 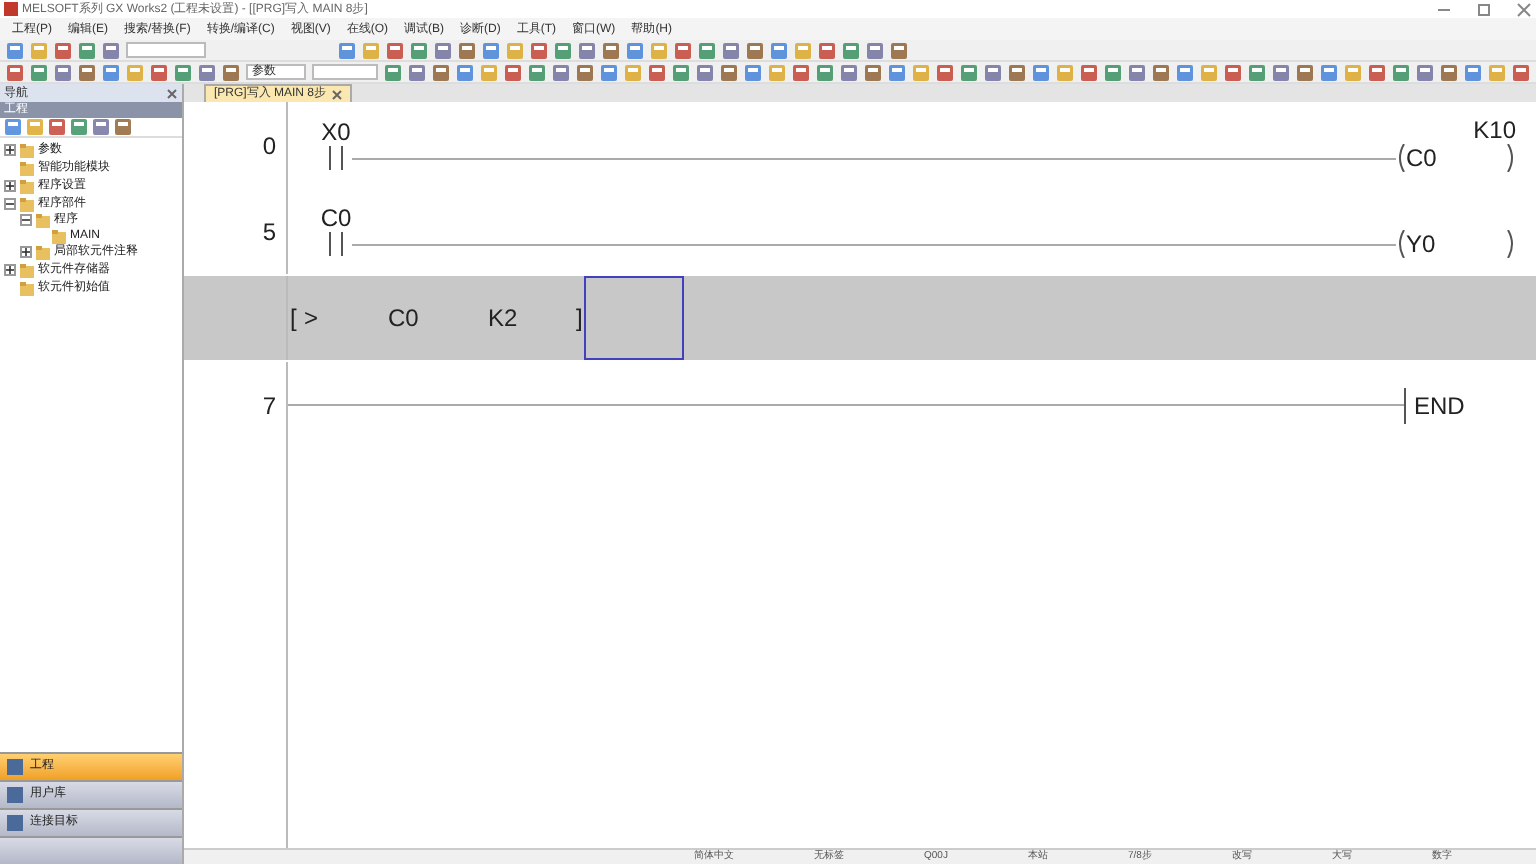 I want to click on cursor-box, so click(x=634, y=318).